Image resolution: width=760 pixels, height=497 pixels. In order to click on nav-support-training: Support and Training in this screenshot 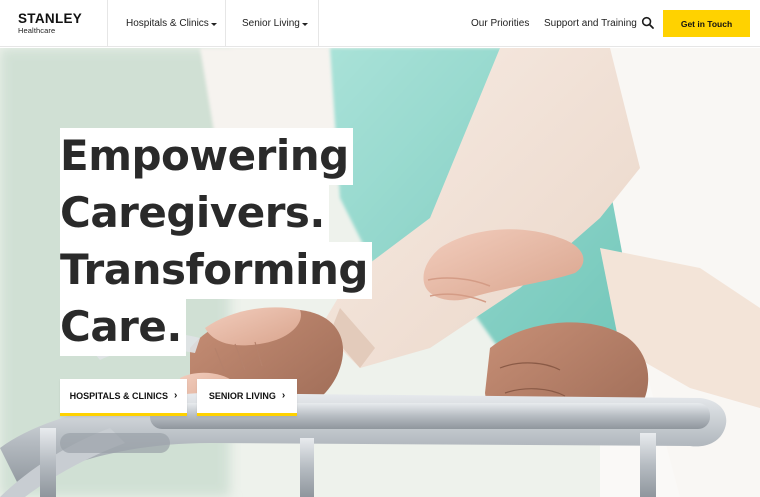, I will do `click(590, 23)`.